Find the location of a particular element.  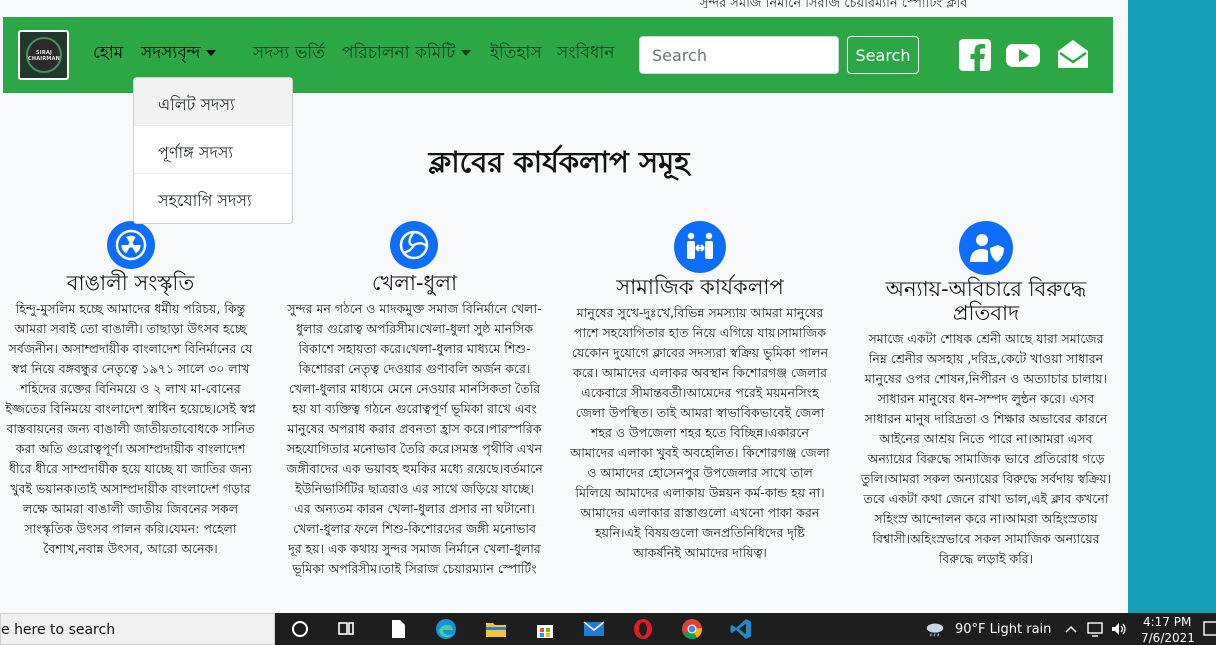

nav-membership: সদস্য ভর্তি is located at coordinates (289, 53).